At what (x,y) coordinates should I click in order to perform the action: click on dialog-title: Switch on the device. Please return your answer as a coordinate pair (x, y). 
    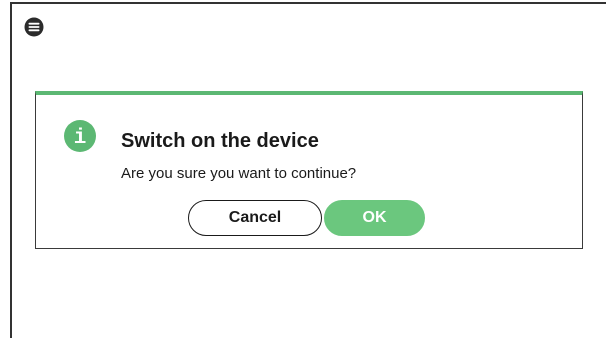
    Looking at the image, I should click on (220, 141).